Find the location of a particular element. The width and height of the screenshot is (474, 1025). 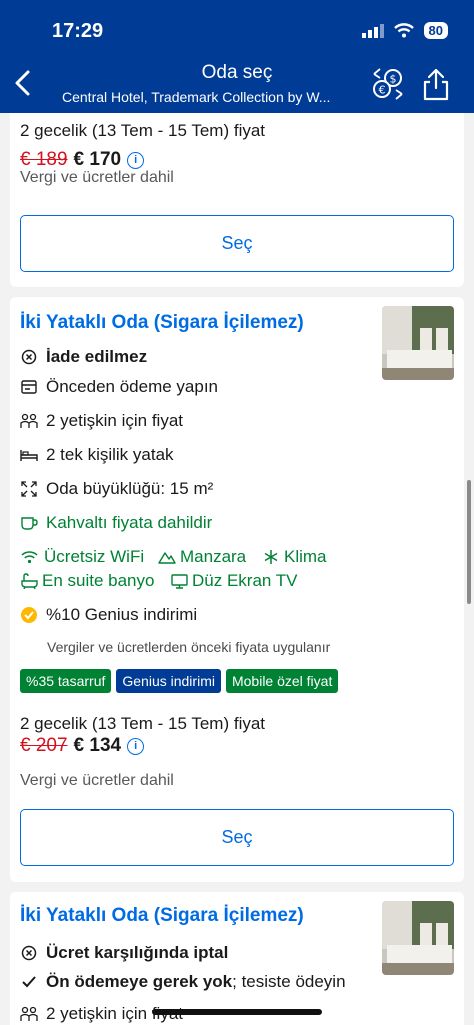

mobile-rate-badge: Mobile özel fiyat is located at coordinates (282, 681).